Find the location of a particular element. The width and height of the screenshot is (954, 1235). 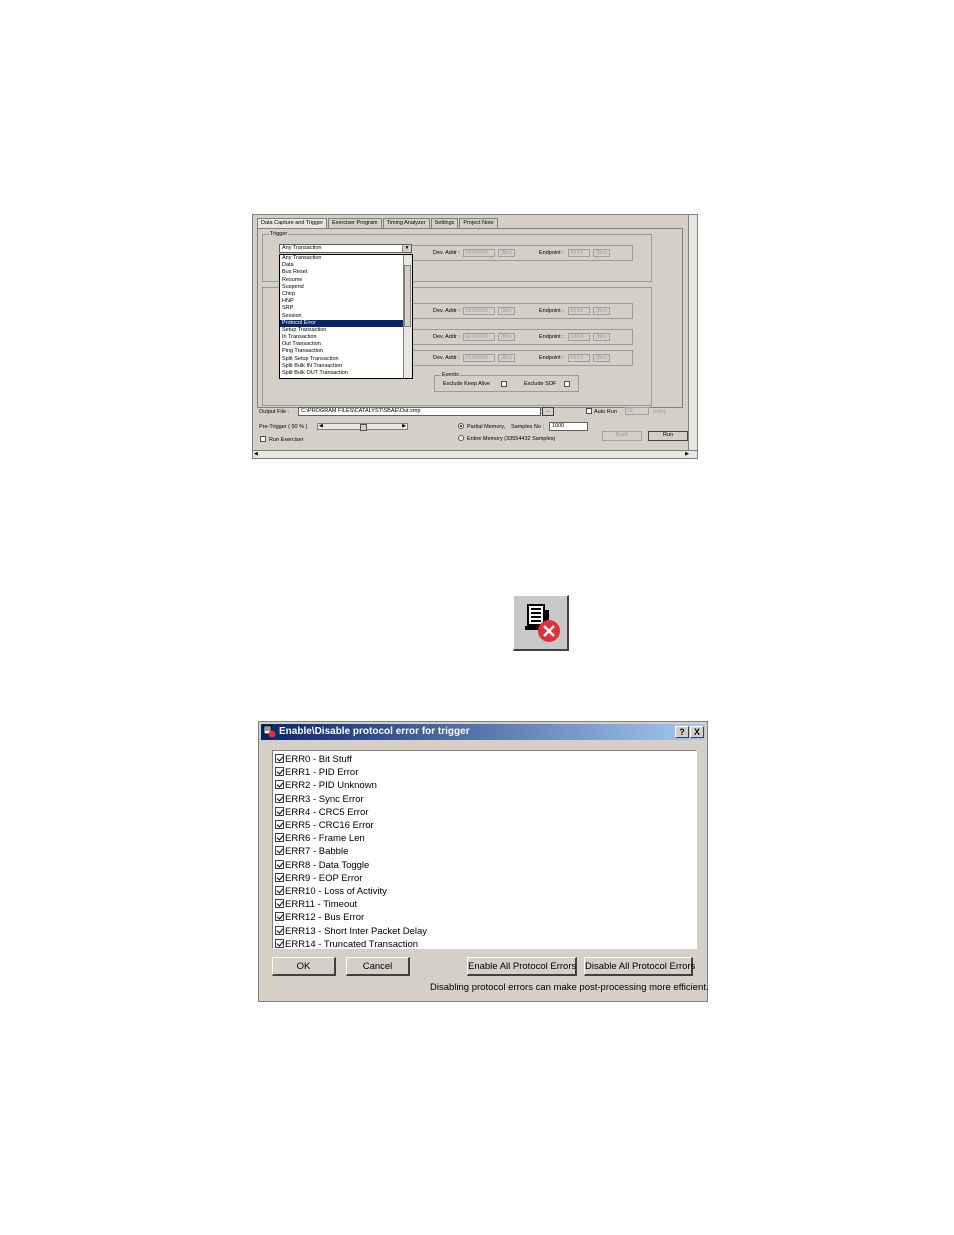

trigger-option: Split Bulk IN Transaction is located at coordinates (346, 366).